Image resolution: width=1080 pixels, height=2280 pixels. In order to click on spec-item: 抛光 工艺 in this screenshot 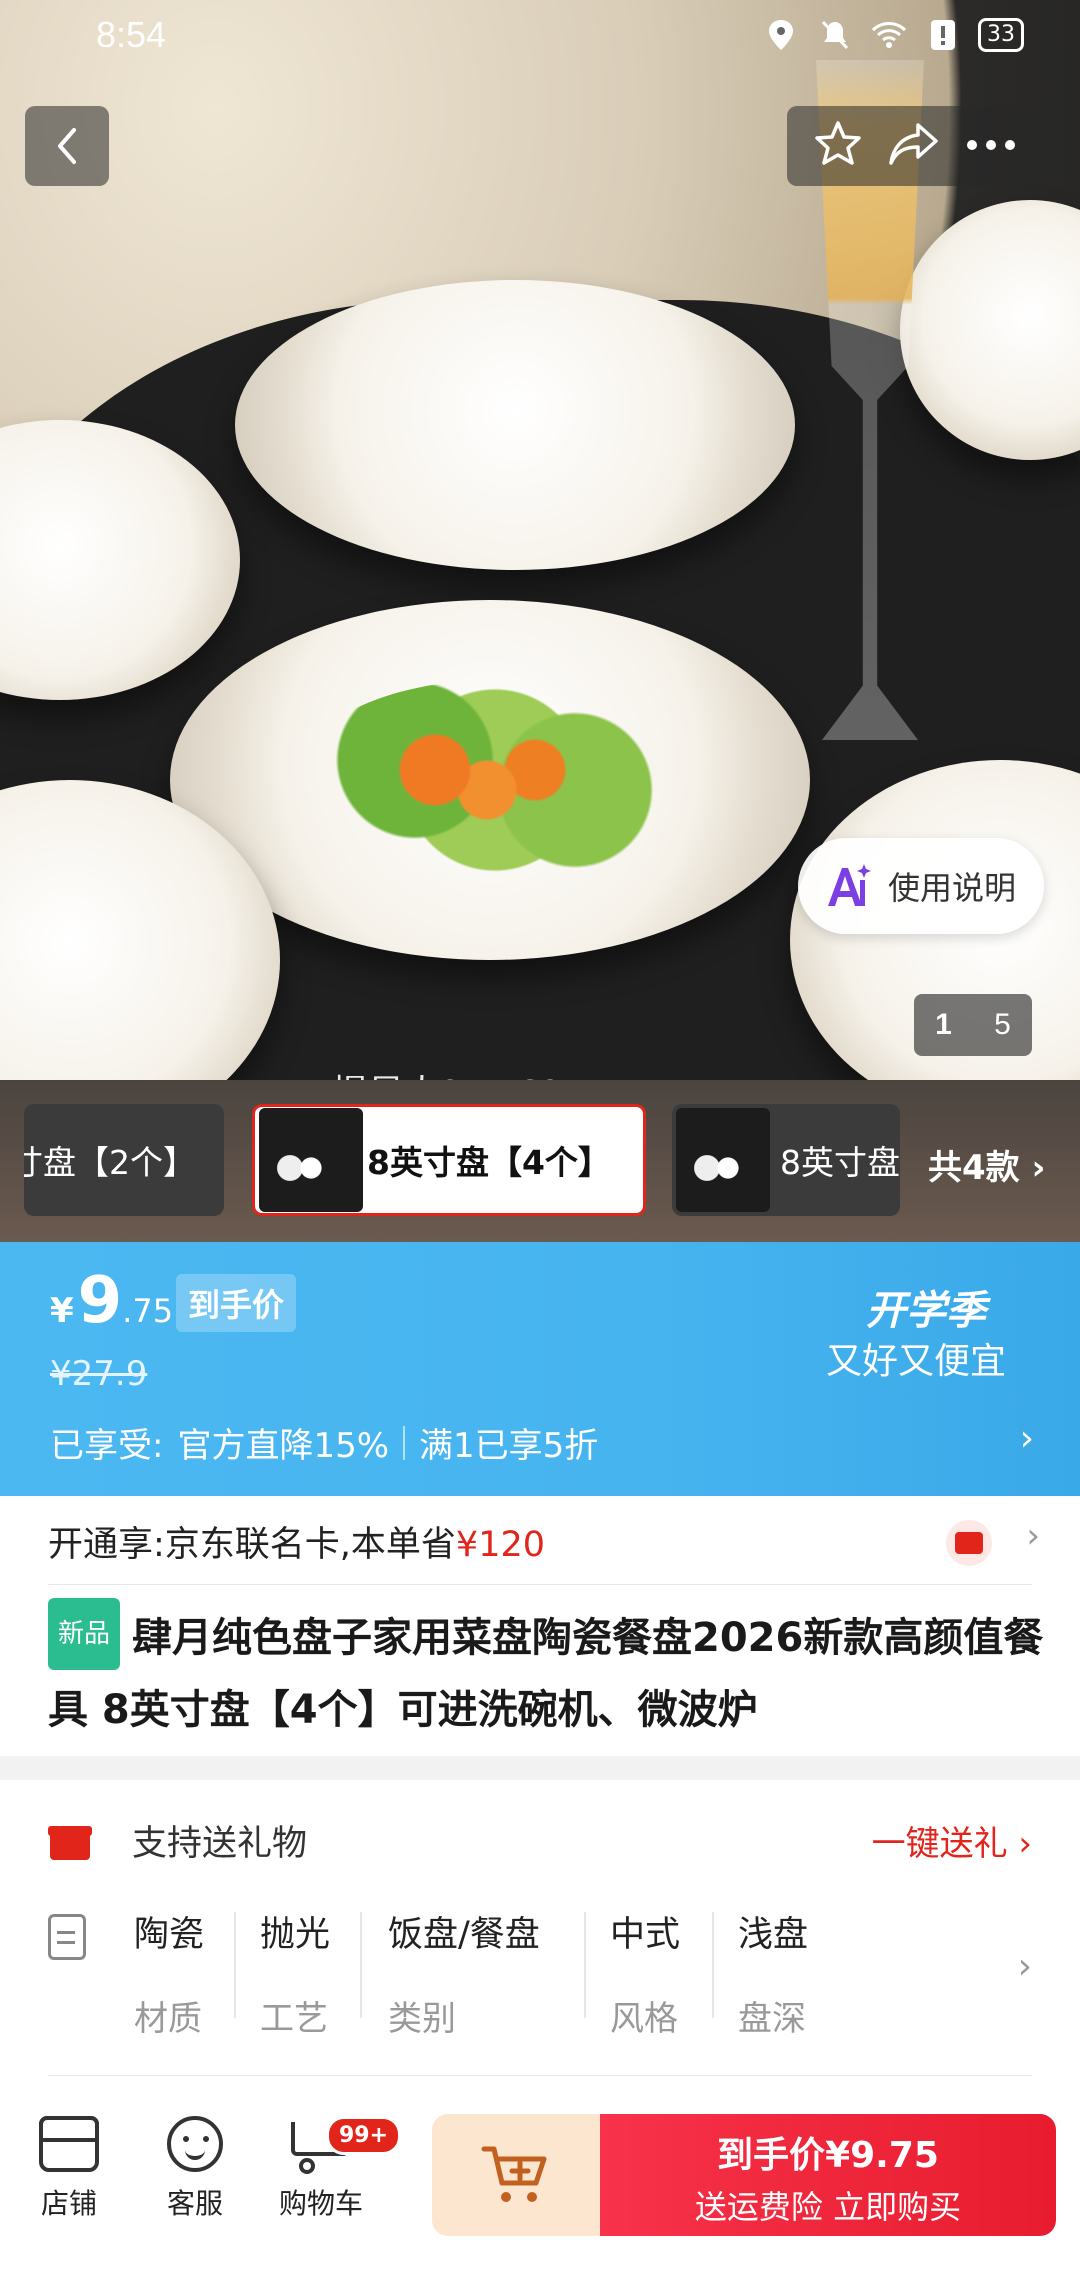, I will do `click(295, 1973)`.